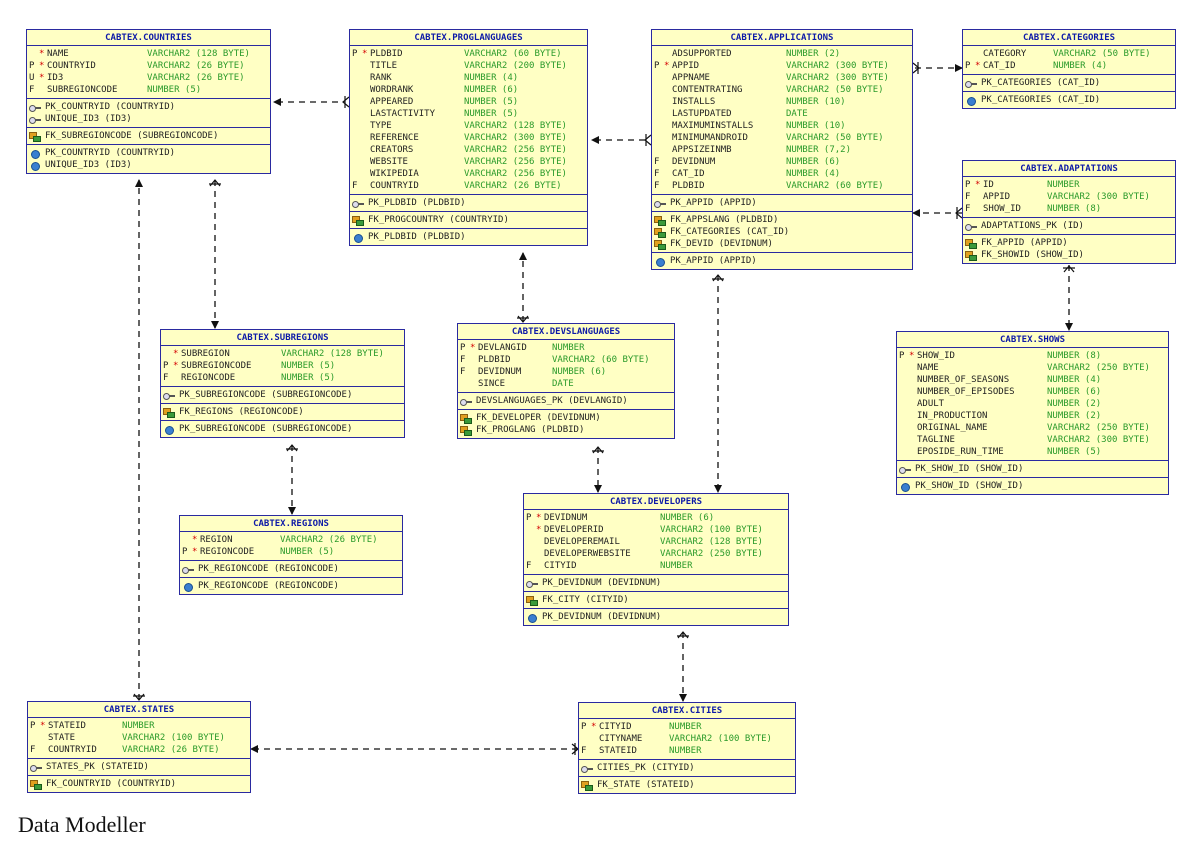 Image resolution: width=1200 pixels, height=850 pixels. Describe the element at coordinates (1102, 54) in the screenshot. I see `column-type: VARCHAR2 (50 BYTE)` at that location.